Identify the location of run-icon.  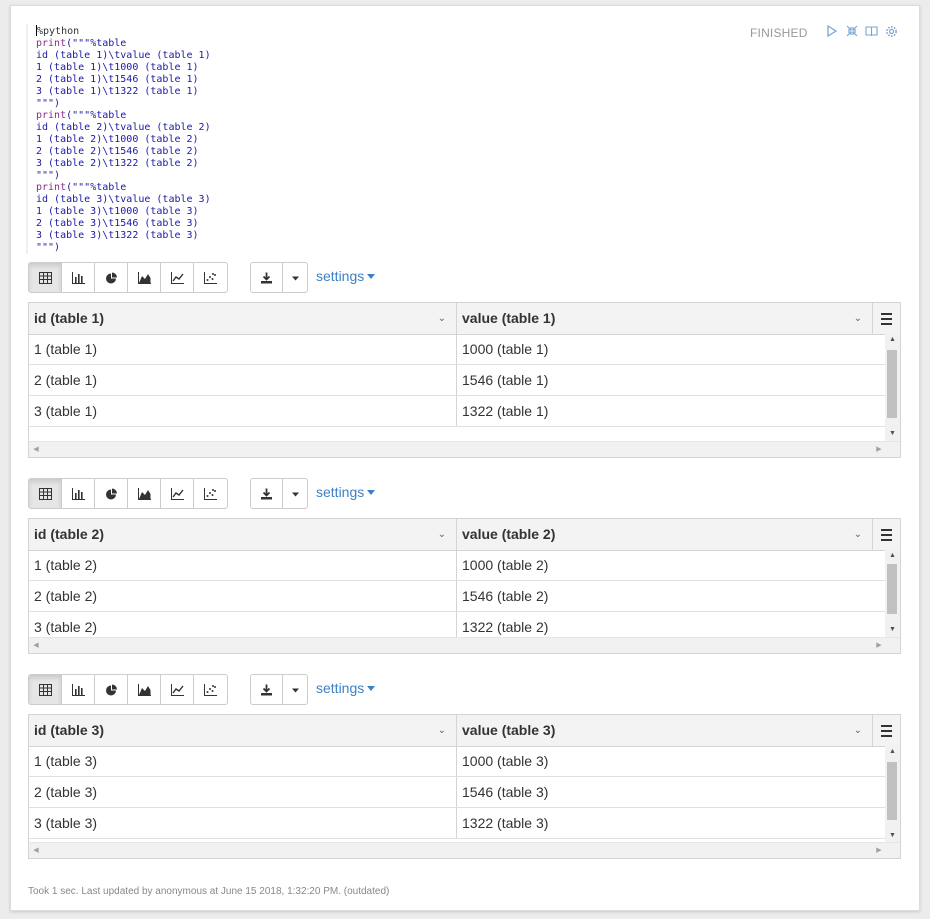
(832, 32).